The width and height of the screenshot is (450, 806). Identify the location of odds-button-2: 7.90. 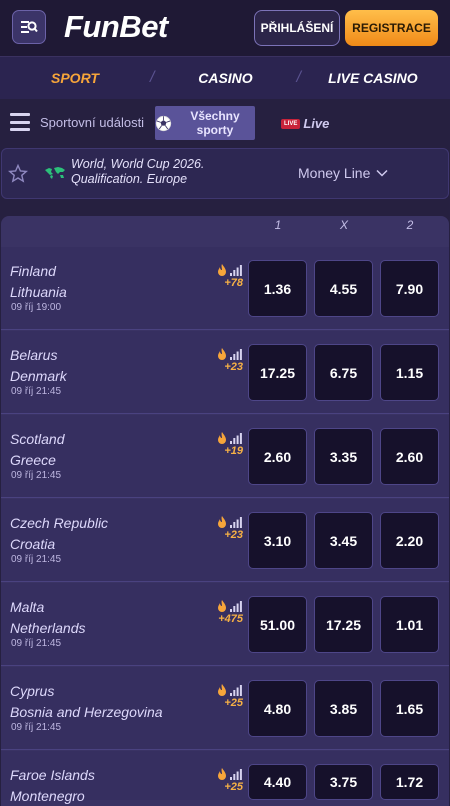
(409, 288).